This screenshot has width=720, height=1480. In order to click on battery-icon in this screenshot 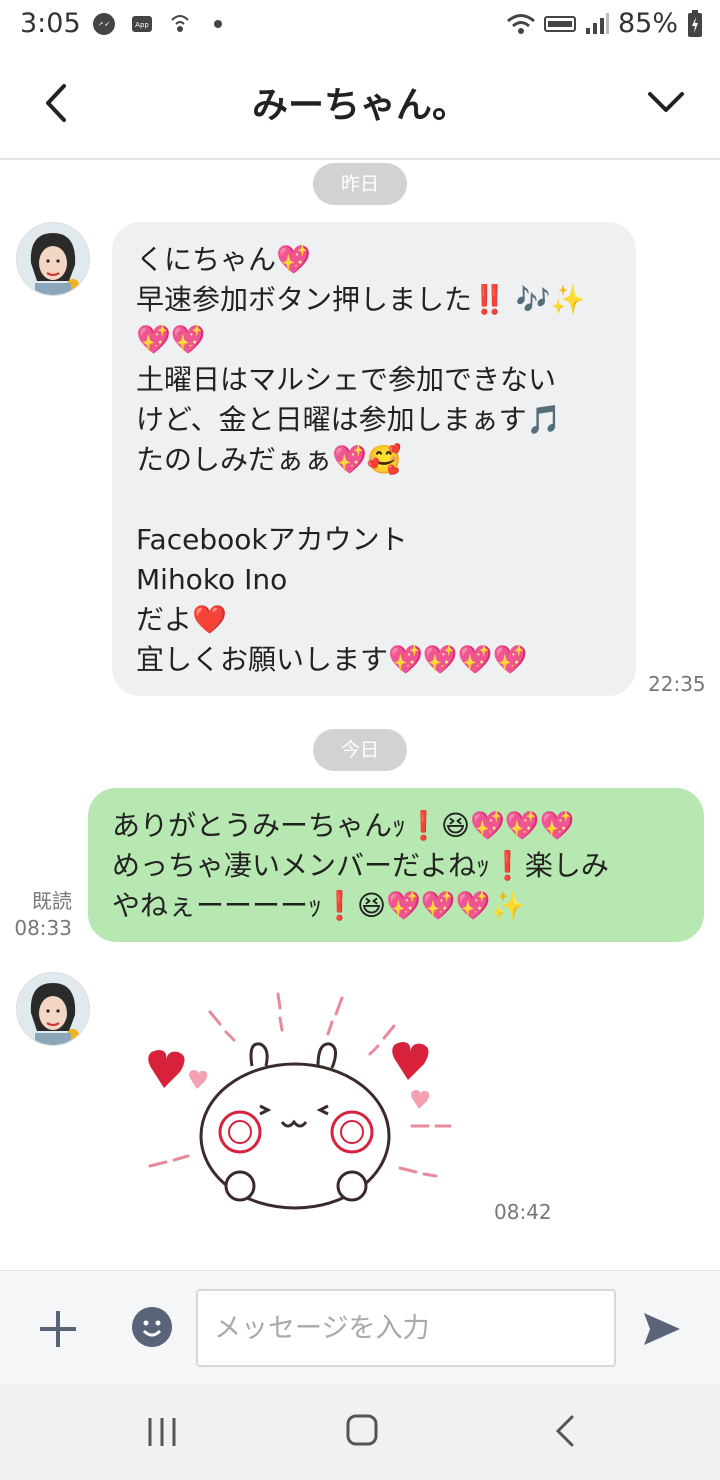, I will do `click(695, 23)`.